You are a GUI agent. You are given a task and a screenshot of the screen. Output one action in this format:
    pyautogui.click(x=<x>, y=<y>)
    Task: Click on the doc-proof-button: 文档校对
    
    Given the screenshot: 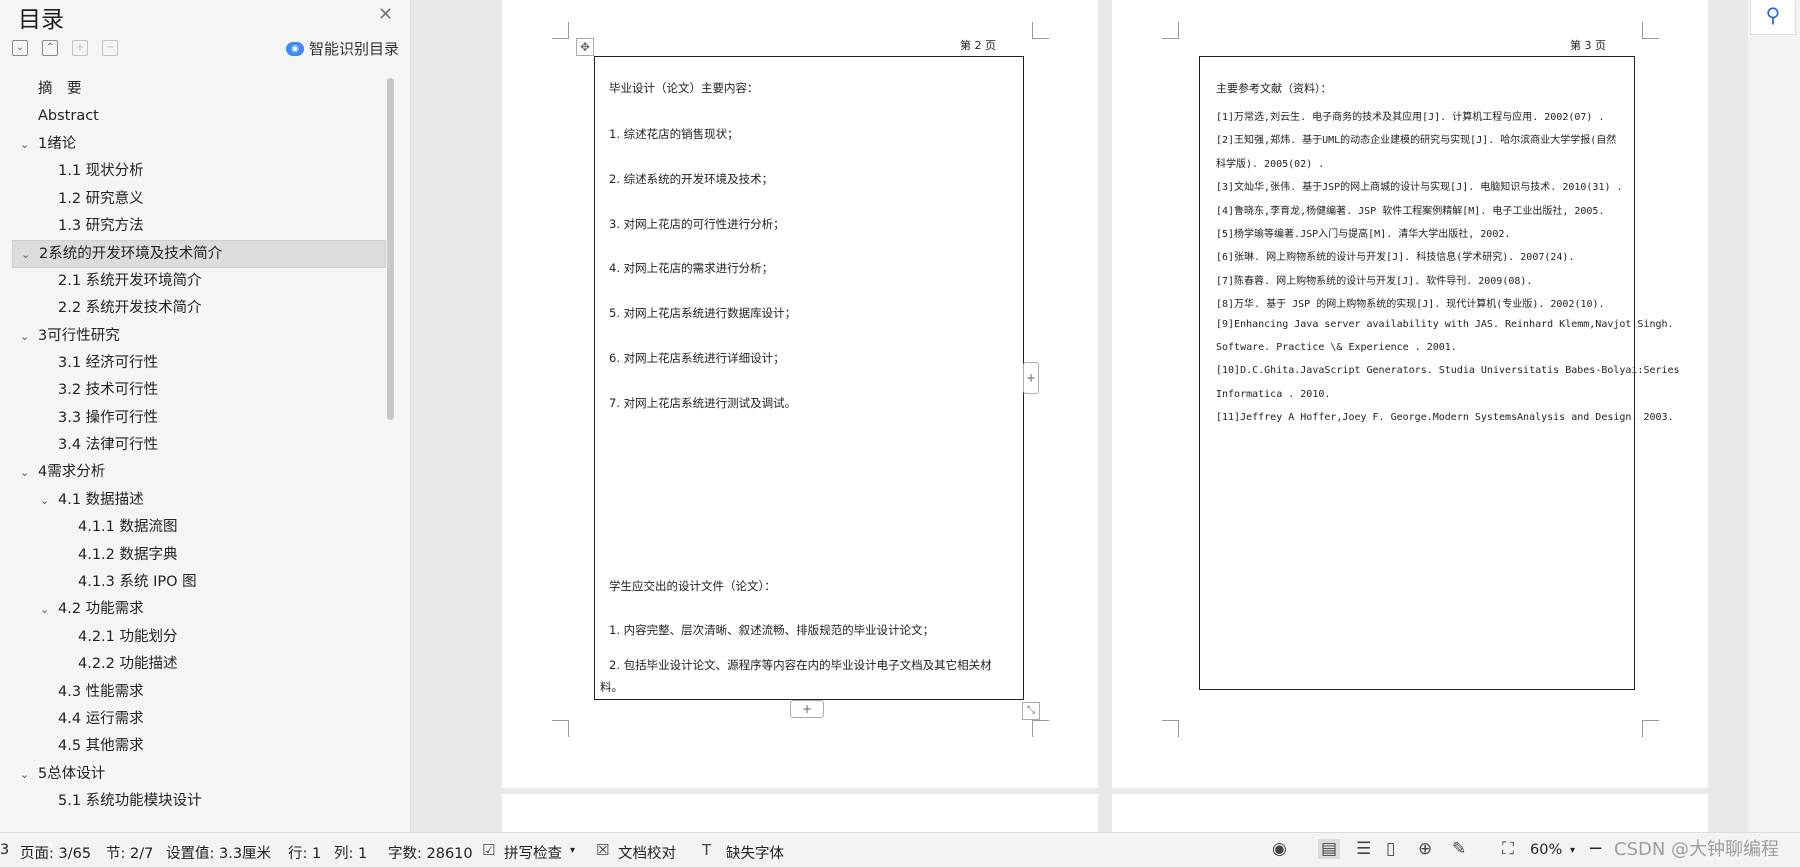 What is the action you would take?
    pyautogui.click(x=647, y=852)
    